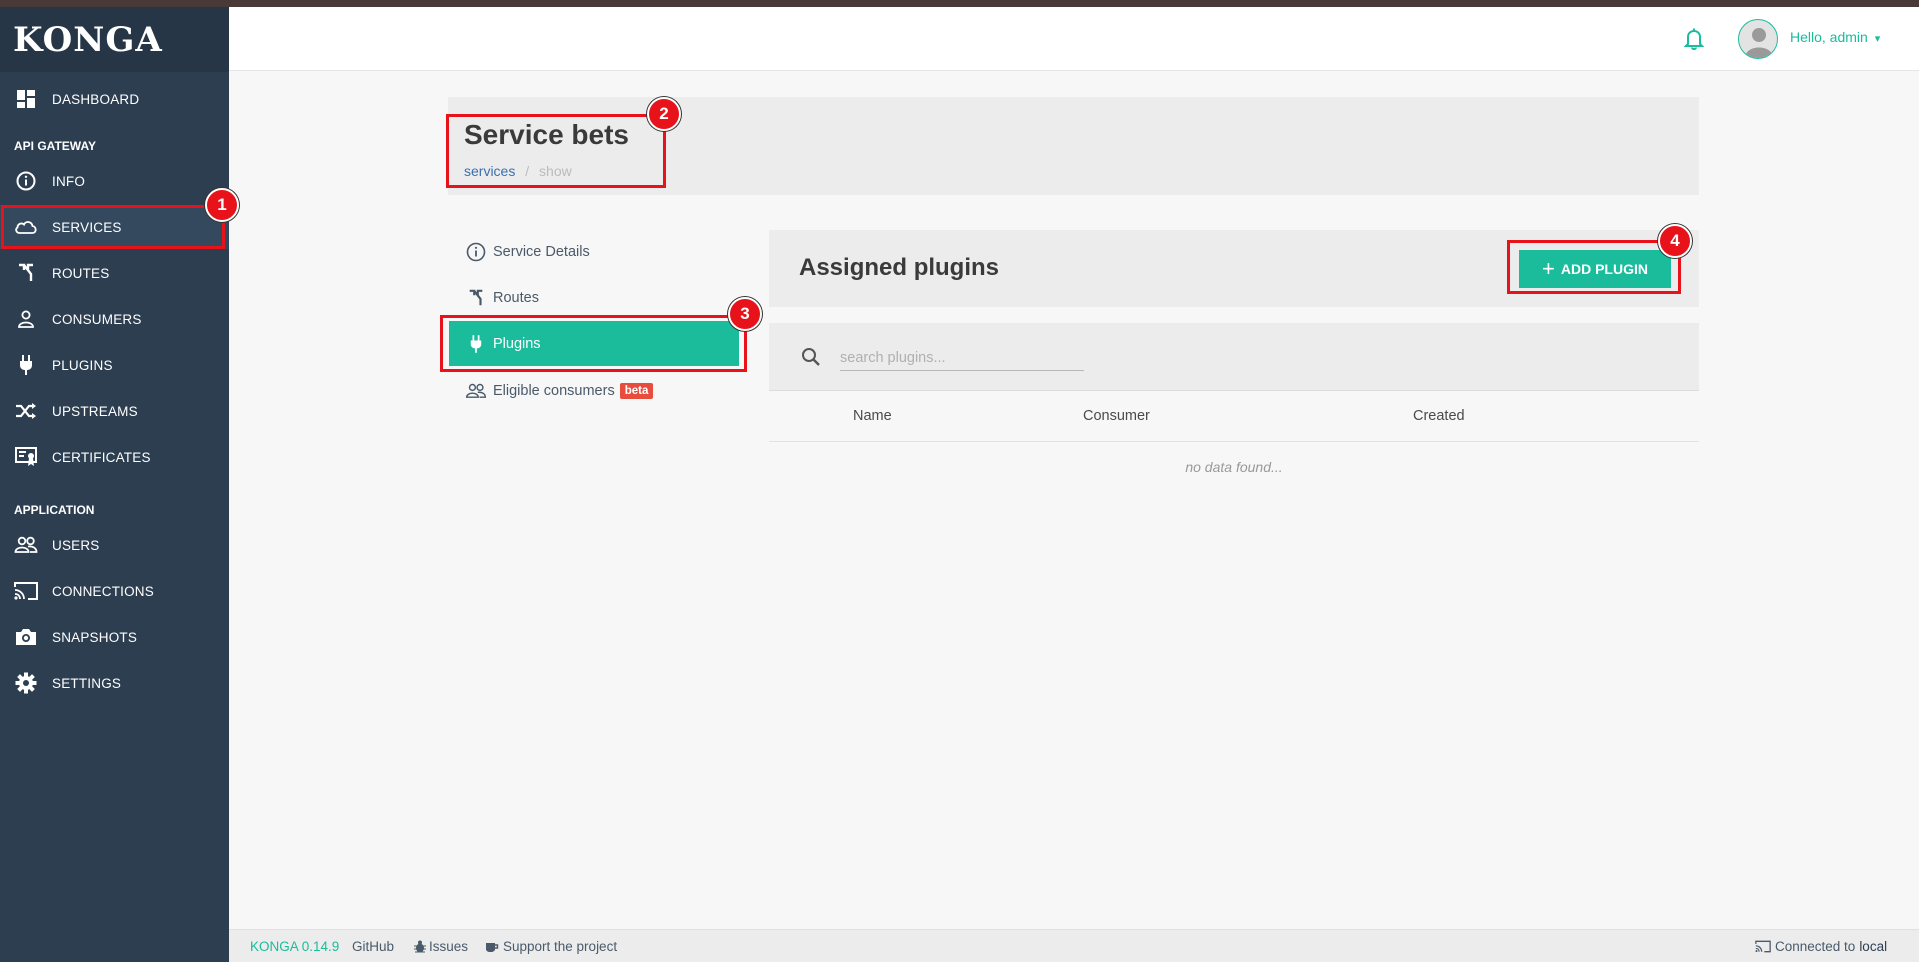 Image resolution: width=1919 pixels, height=962 pixels. Describe the element at coordinates (95, 637) in the screenshot. I see `sidebar-item-label: SNAPSHOTS` at that location.